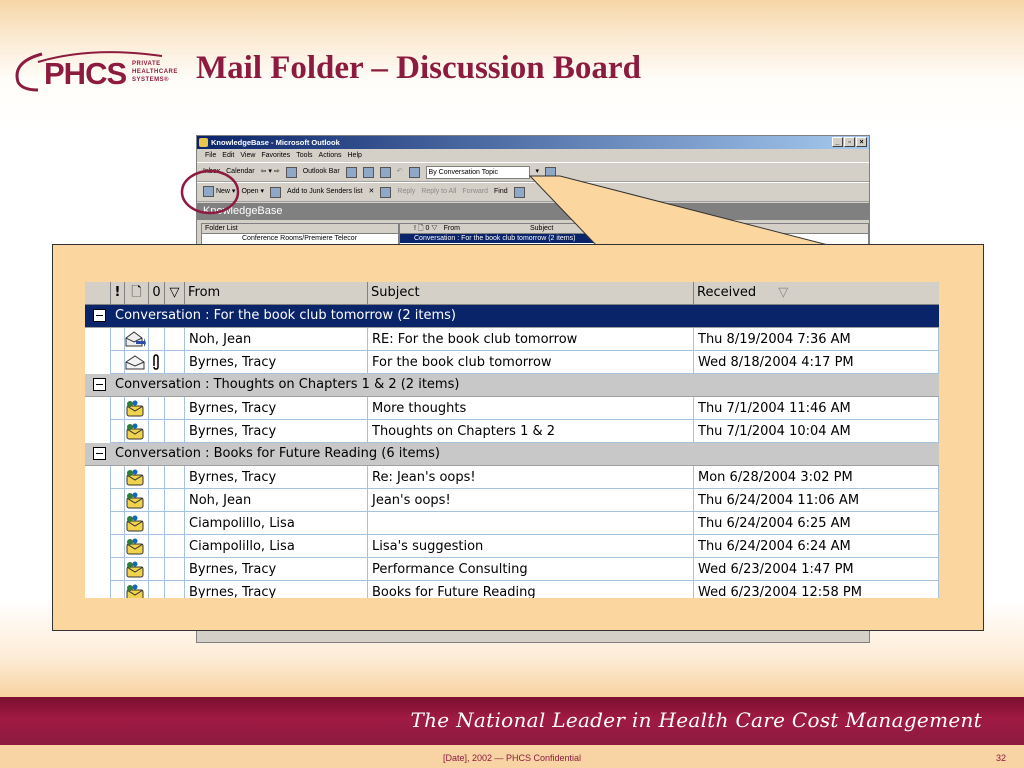 This screenshot has height=768, width=1024. I want to click on received-cell: Thu 6/24/2004 6:24 AM, so click(816, 546).